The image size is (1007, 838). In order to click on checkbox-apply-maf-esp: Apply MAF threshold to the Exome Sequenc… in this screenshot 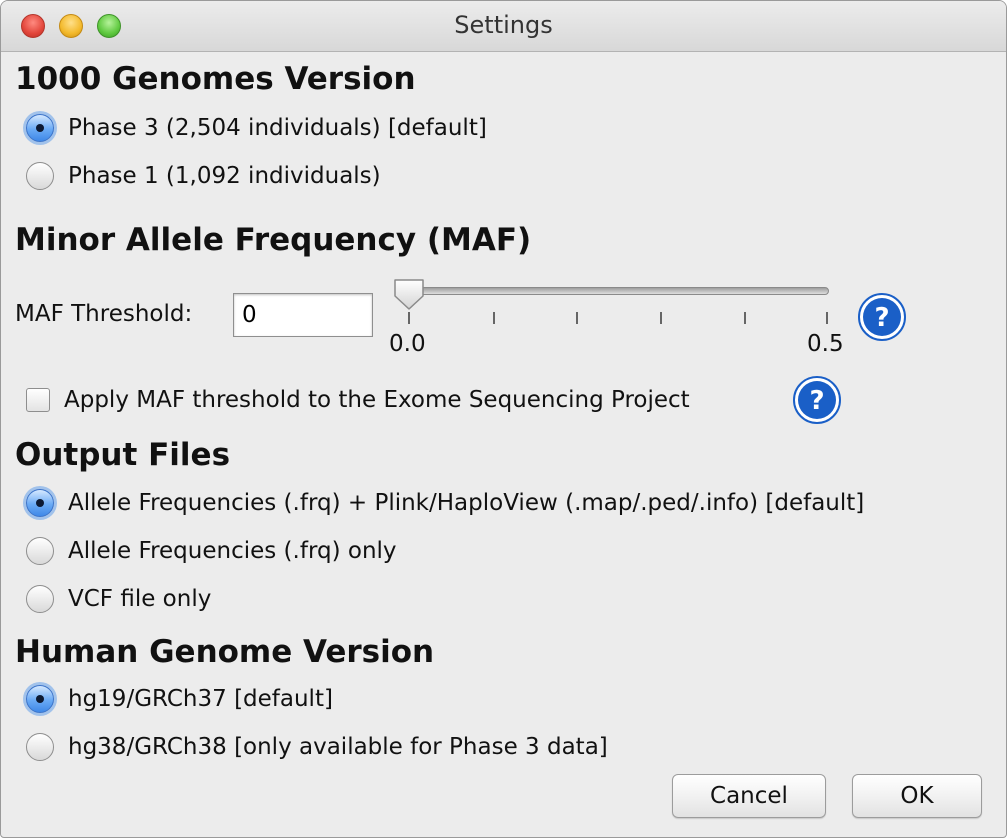, I will do `click(358, 400)`.